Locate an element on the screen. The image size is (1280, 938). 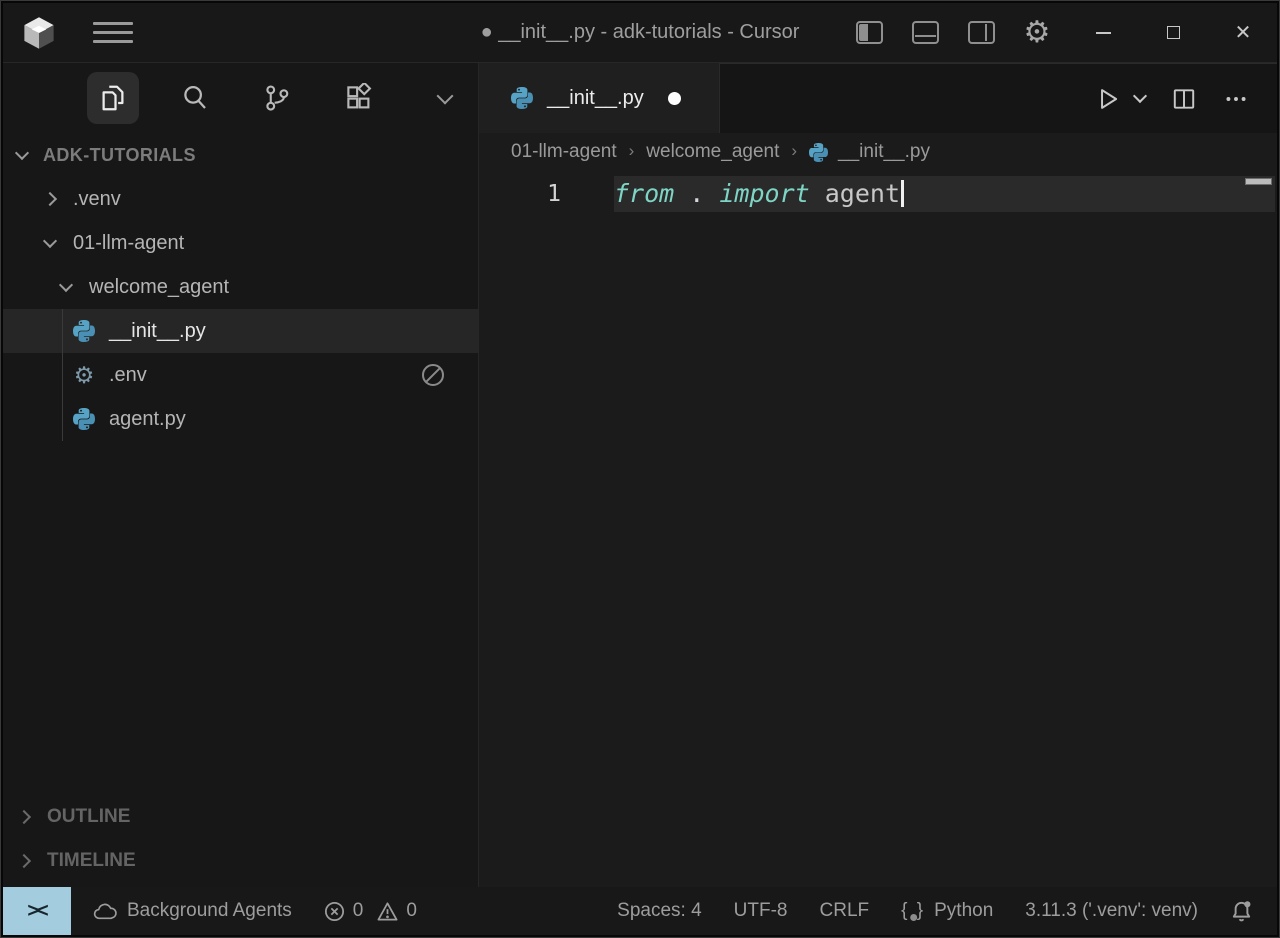
tree-item-venv: .venv is located at coordinates (240, 199).